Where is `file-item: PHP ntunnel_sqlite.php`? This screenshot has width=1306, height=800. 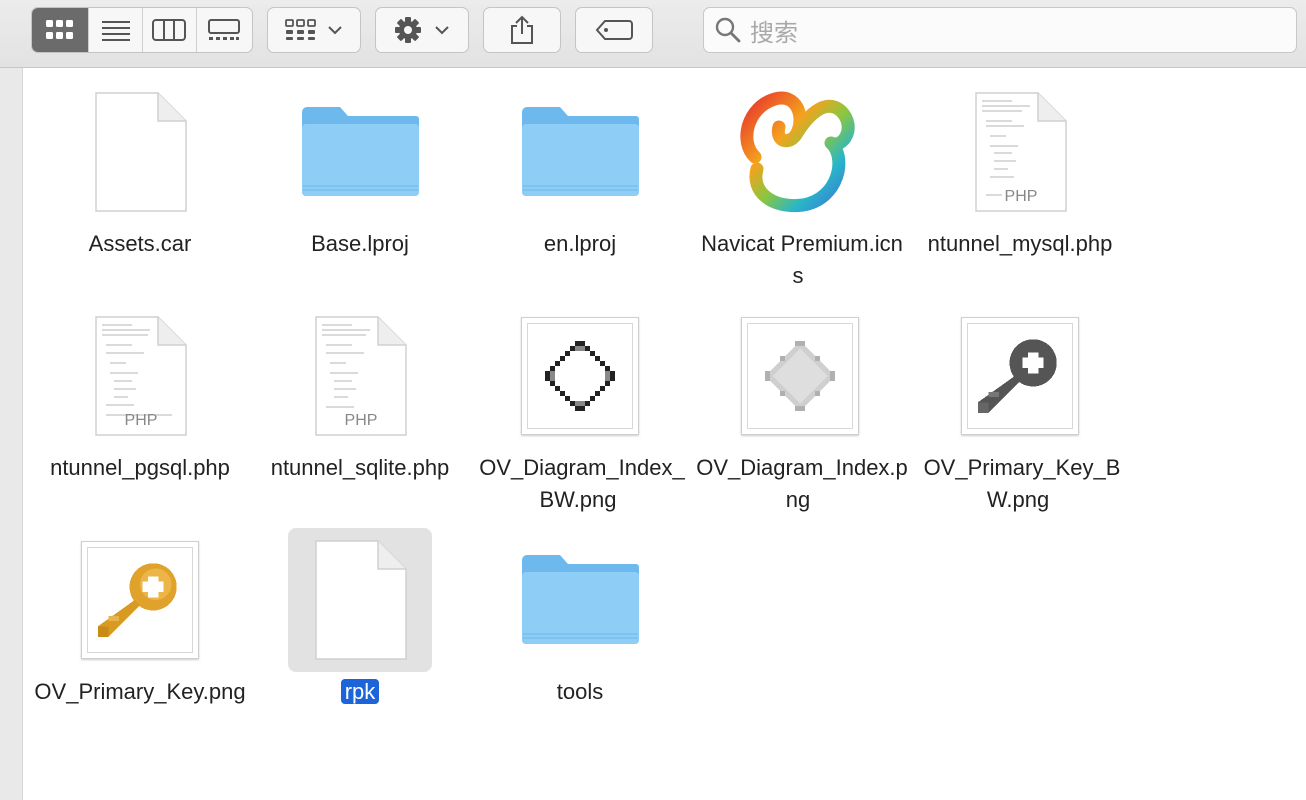 file-item: PHP ntunnel_sqlite.php is located at coordinates (360, 414).